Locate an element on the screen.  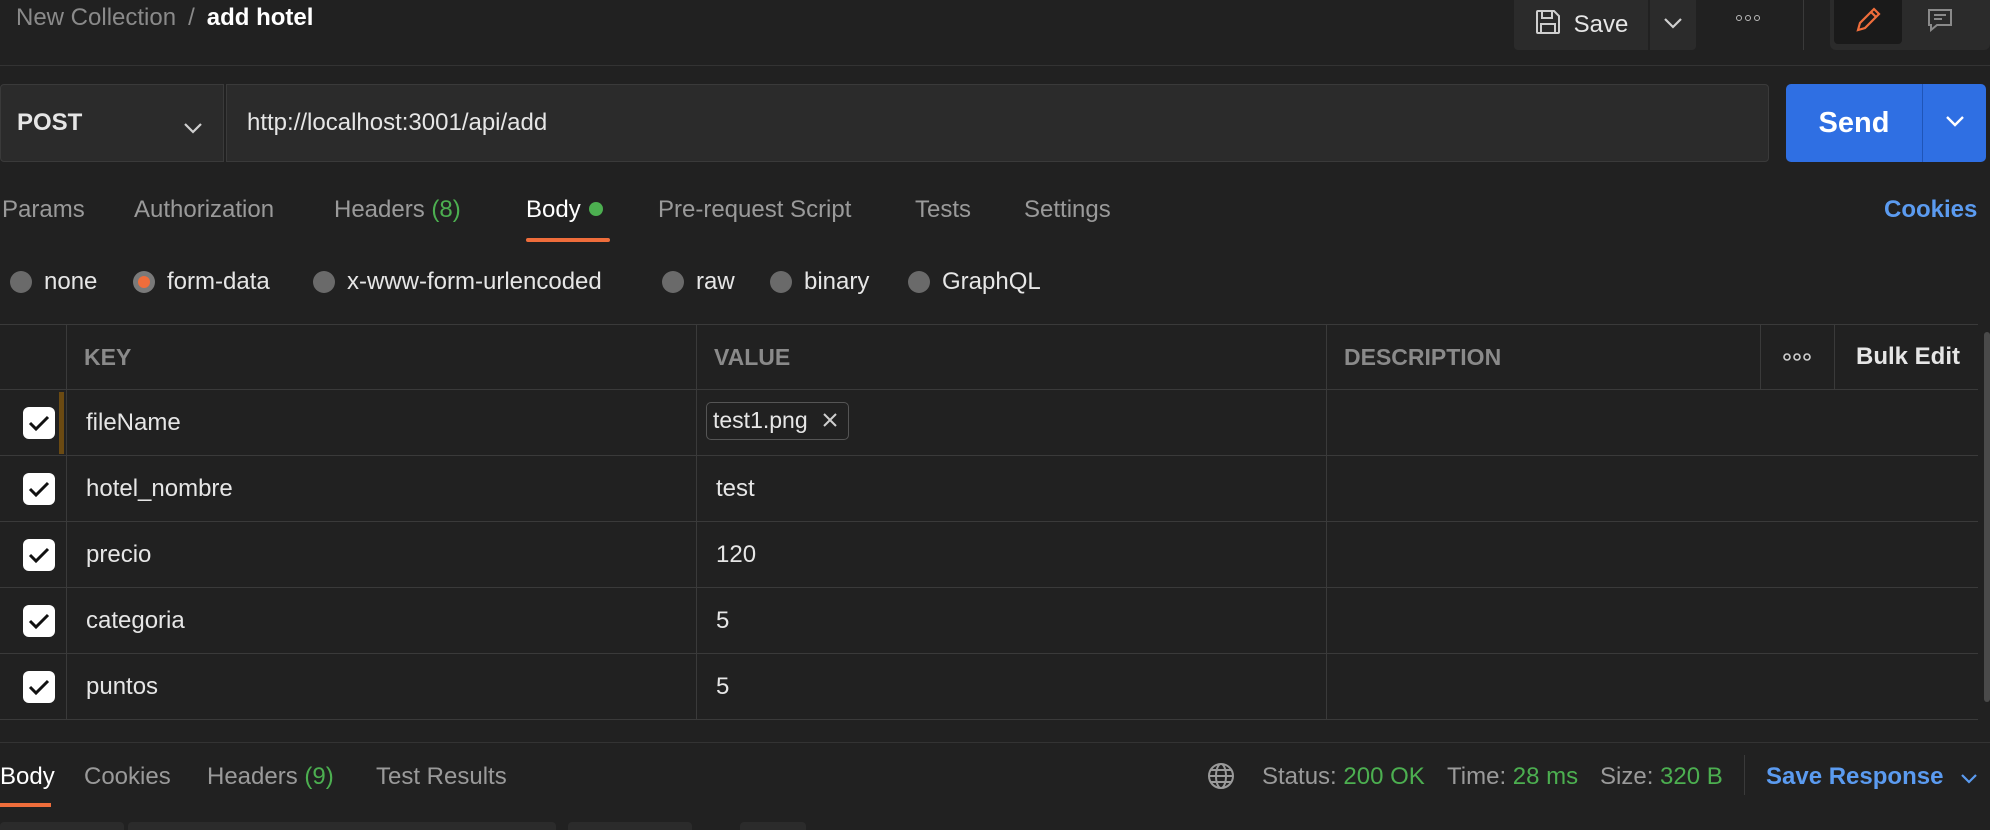
url-input: http://localhost:3001/api/add is located at coordinates (997, 123).